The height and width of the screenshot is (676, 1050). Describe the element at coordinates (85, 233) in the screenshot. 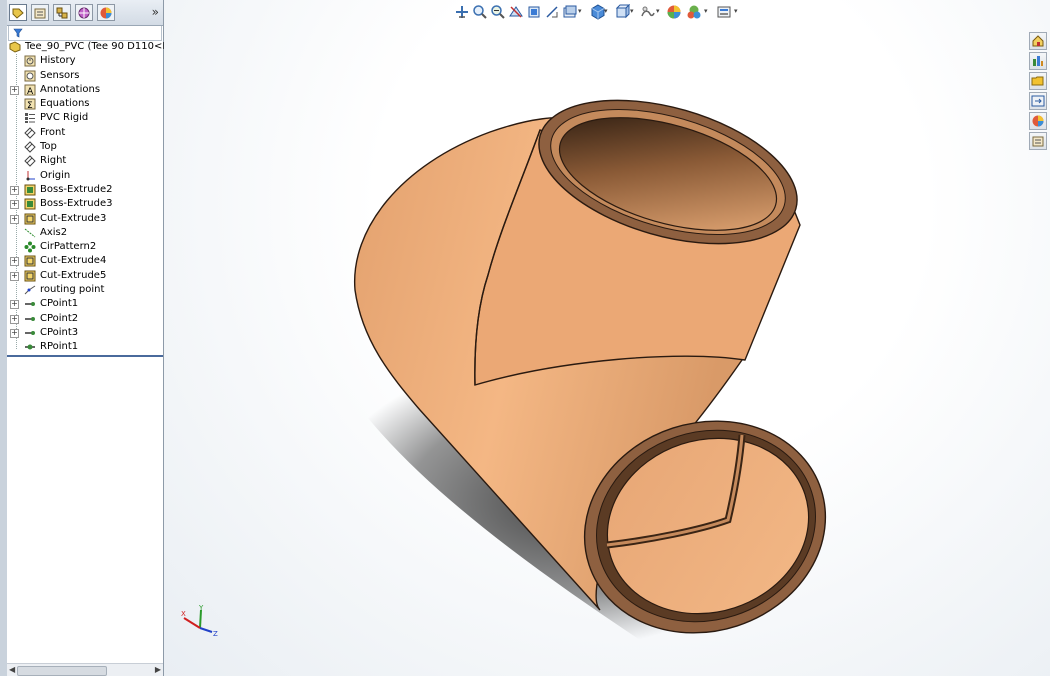

I see `tree-item-axis2: Axis2` at that location.